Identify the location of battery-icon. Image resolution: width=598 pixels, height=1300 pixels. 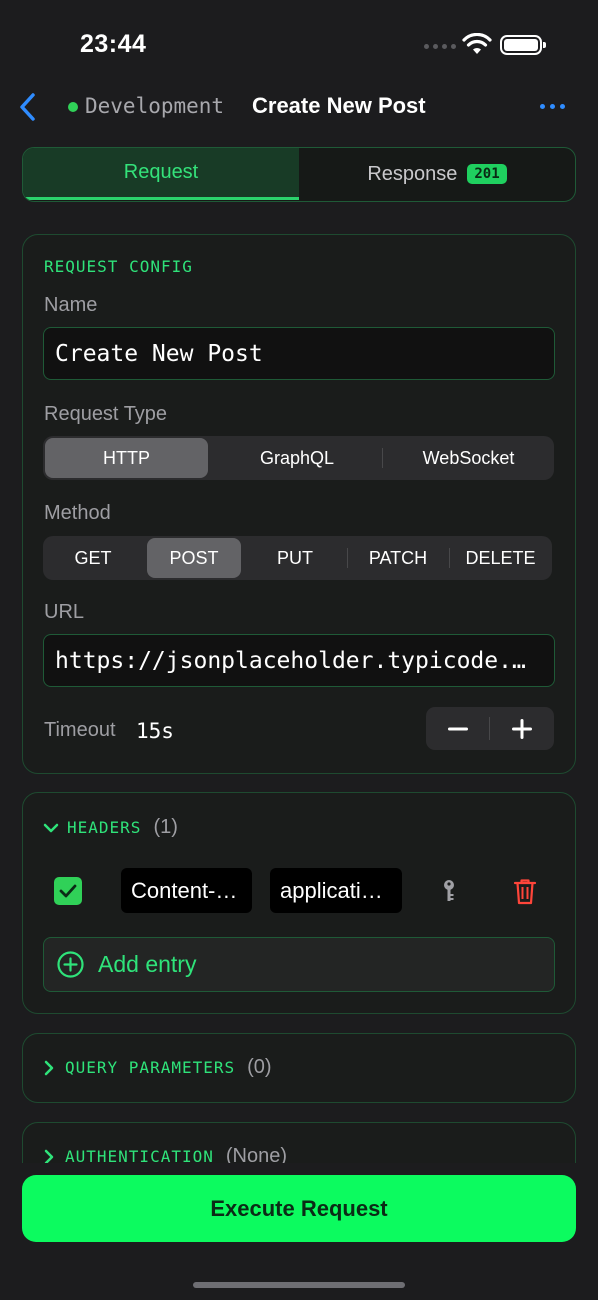
(523, 45).